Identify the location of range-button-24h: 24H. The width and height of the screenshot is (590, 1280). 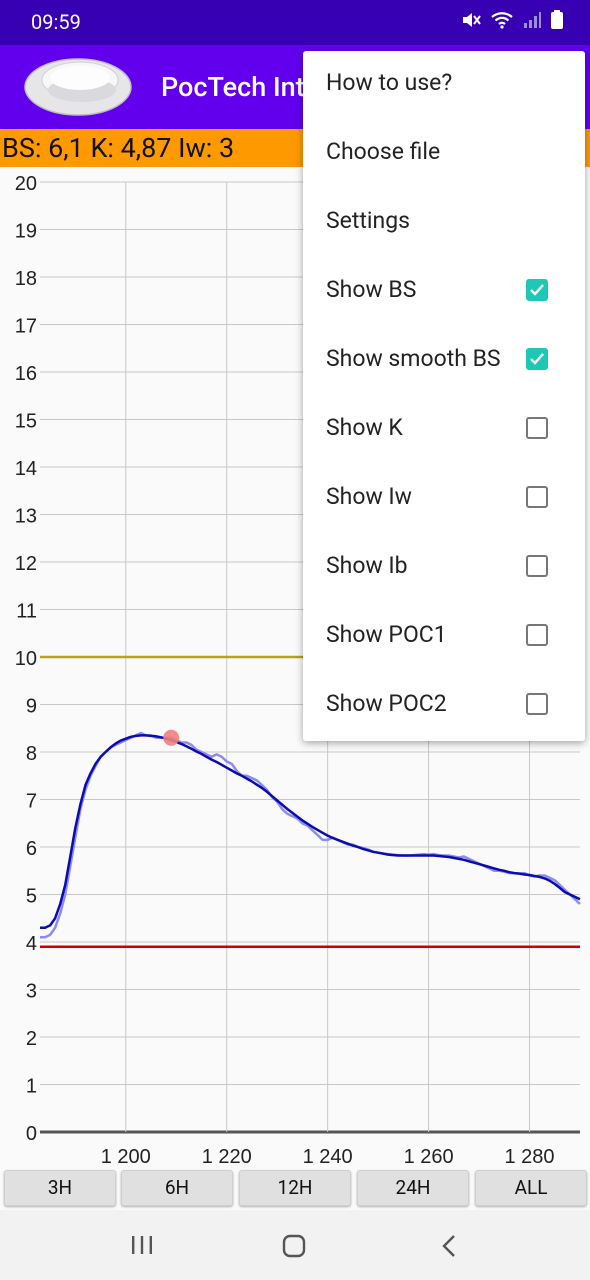
(413, 1188).